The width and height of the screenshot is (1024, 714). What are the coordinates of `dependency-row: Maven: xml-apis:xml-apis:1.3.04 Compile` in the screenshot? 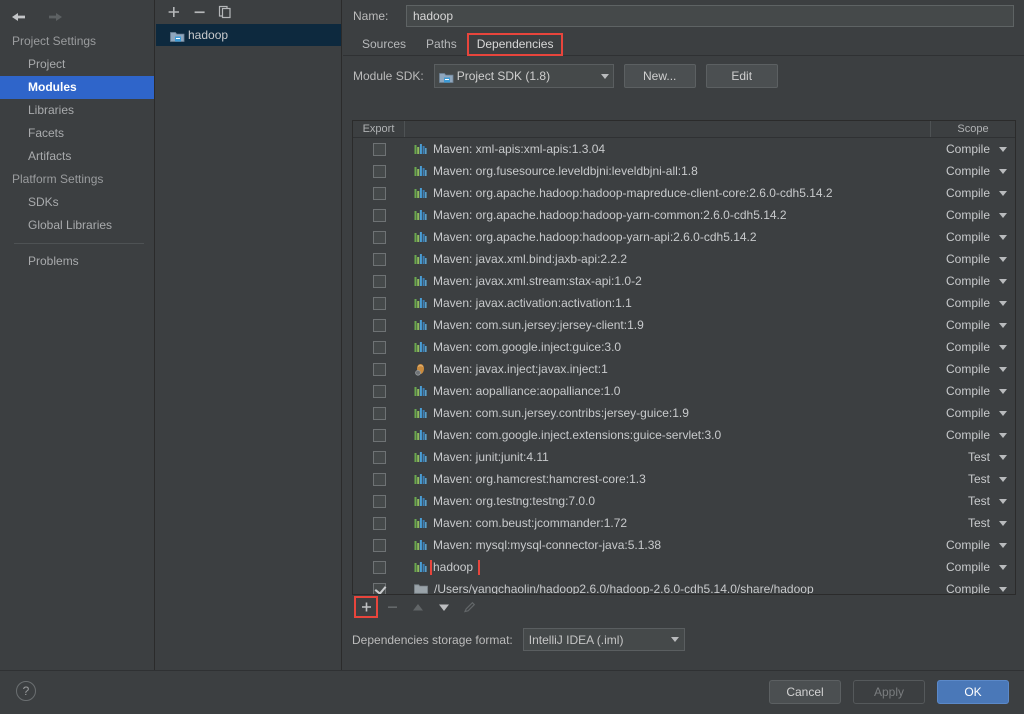 It's located at (684, 149).